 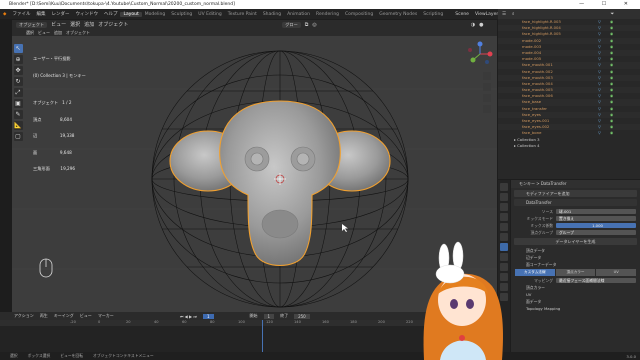 What do you see at coordinates (569, 146) in the screenshot?
I see `outliner-collection-row: ▸ Collection 4` at bounding box center [569, 146].